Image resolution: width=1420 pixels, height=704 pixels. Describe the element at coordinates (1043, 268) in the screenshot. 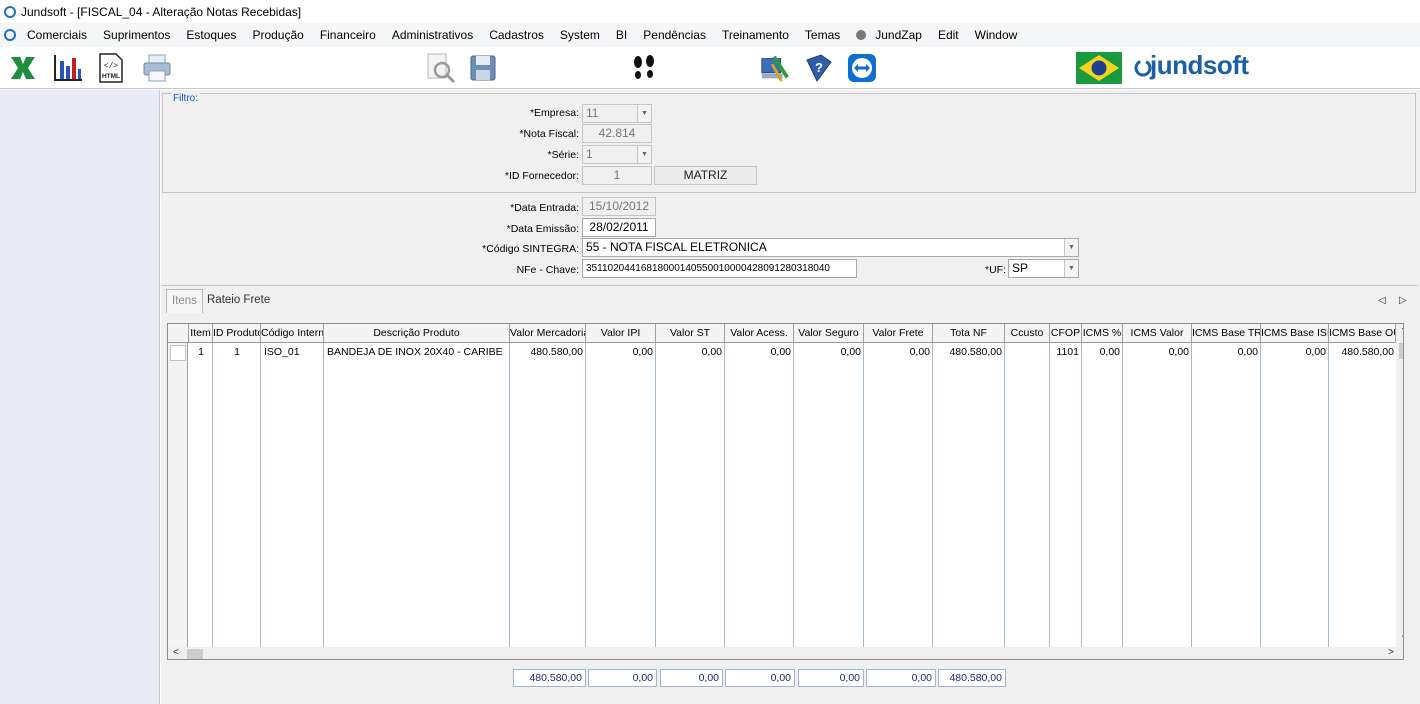

I see `uf-select: SP ▼` at that location.